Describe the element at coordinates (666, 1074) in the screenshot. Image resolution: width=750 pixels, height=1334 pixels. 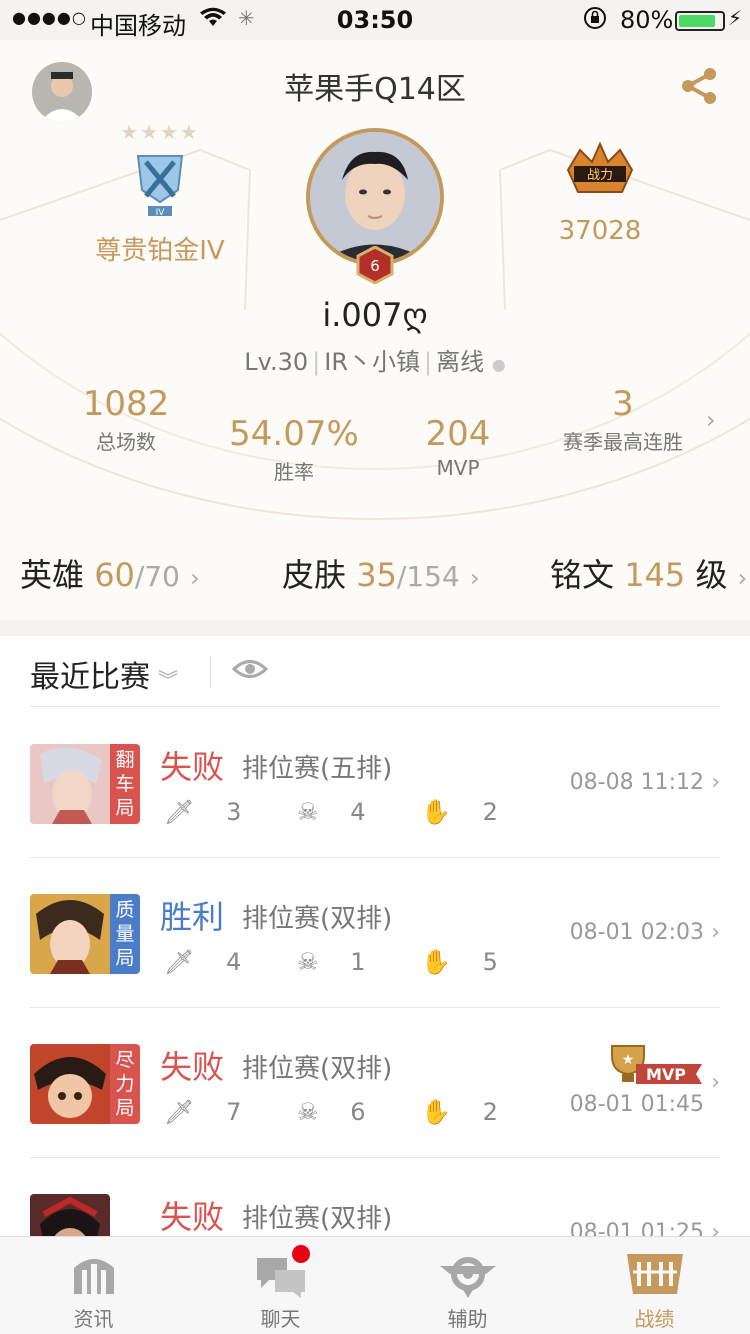
I see `svg-text: MVP` at that location.